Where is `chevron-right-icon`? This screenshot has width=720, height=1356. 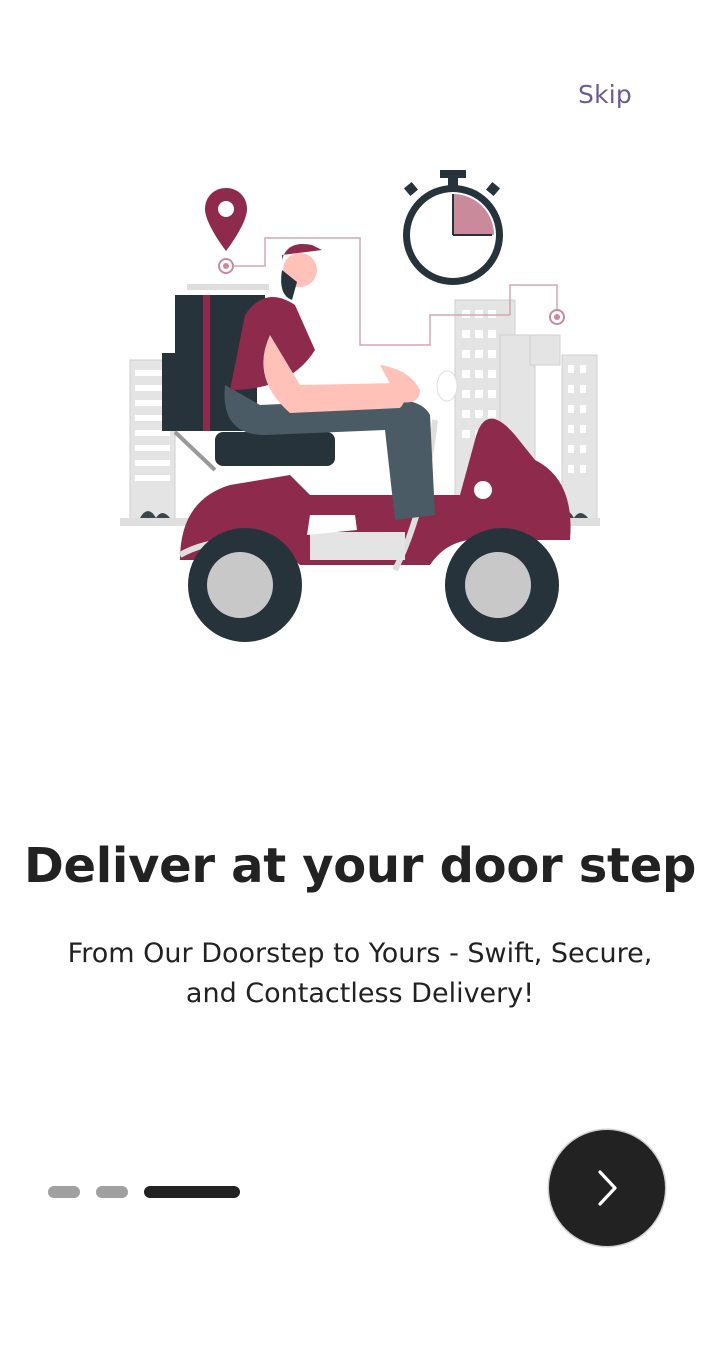
chevron-right-icon is located at coordinates (607, 1188).